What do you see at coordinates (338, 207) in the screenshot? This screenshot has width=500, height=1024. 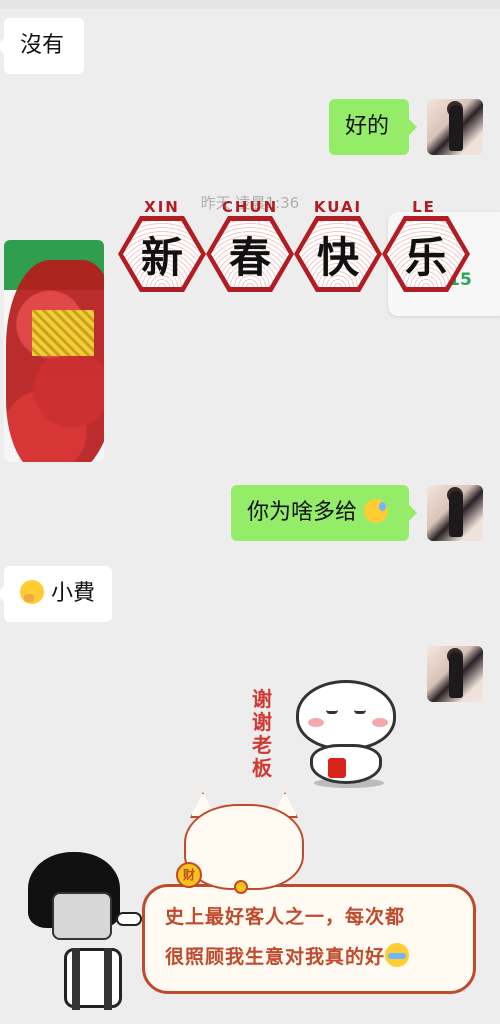 I see `pinyin-label: KUAI` at bounding box center [338, 207].